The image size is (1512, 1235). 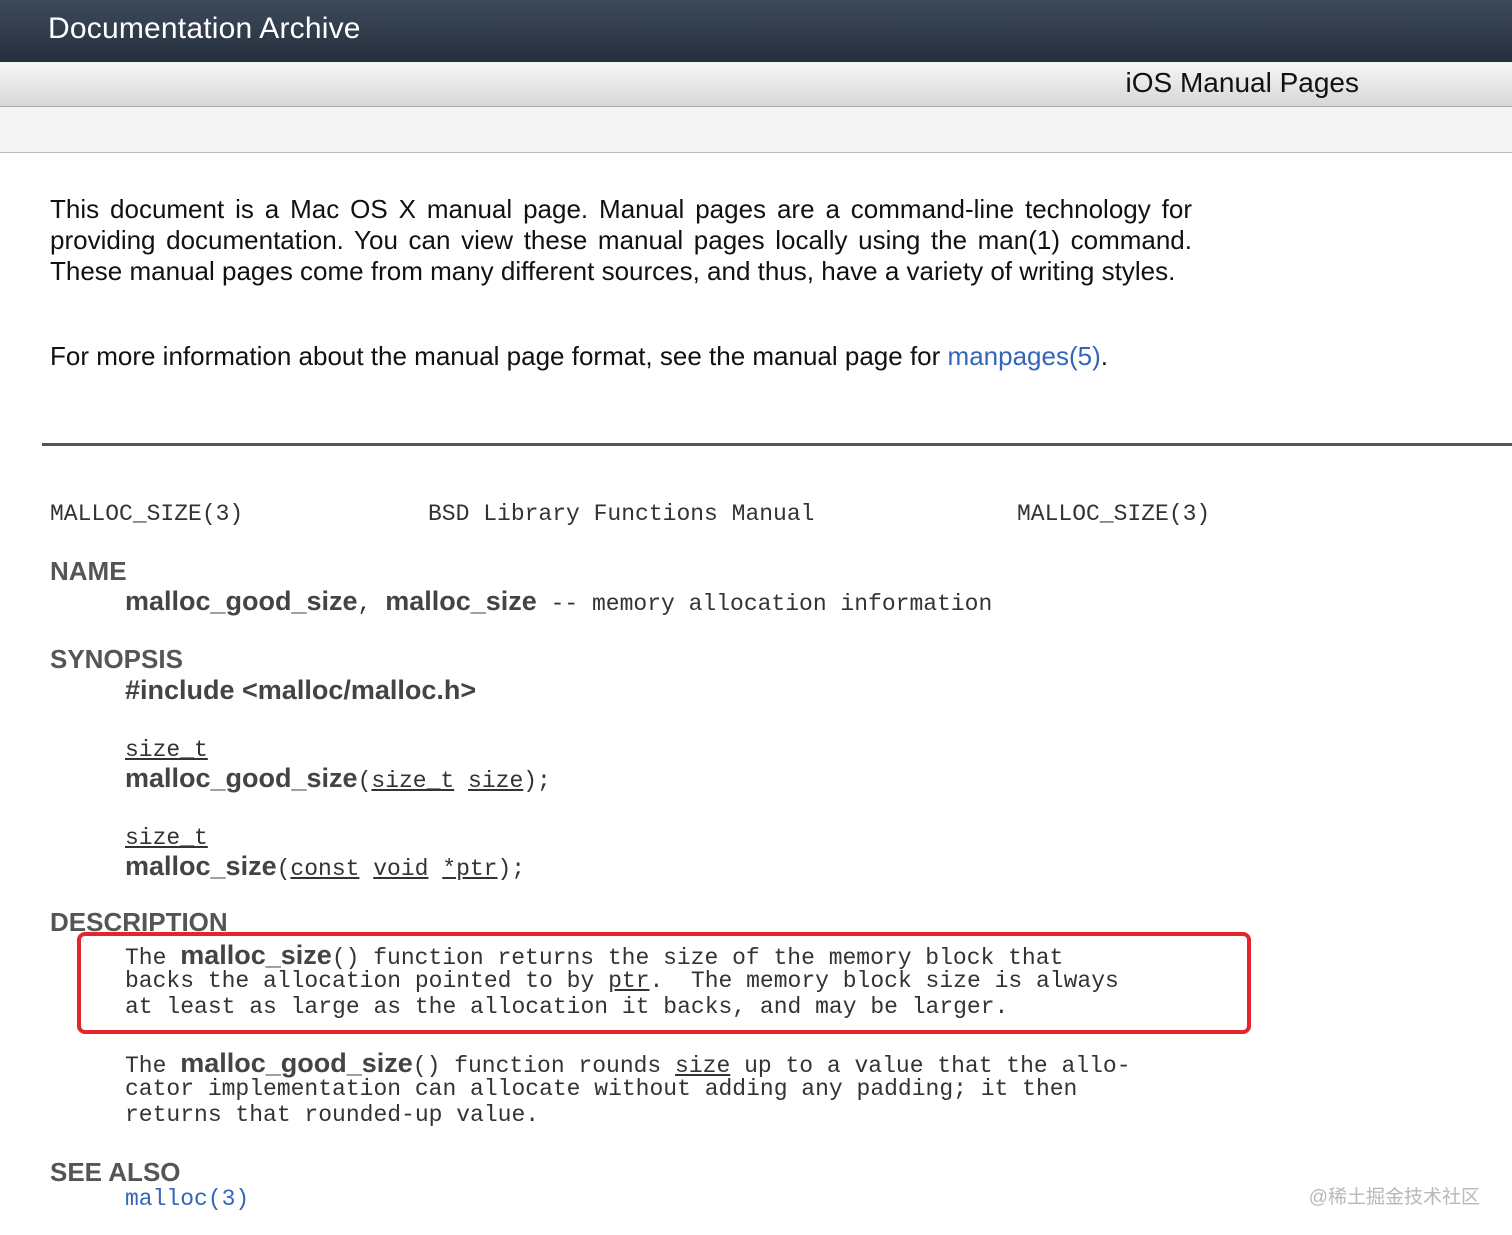 I want to click on manpage-header-left: MALLOC_SIZE(3), so click(x=147, y=514).